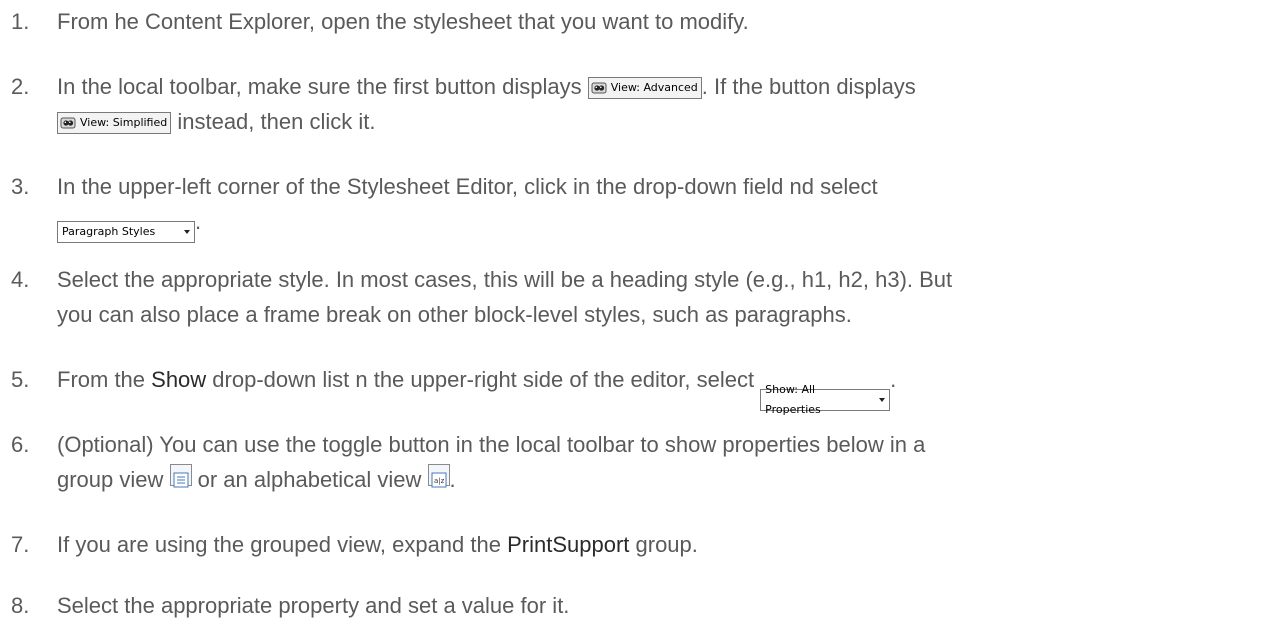 The height and width of the screenshot is (638, 1261). What do you see at coordinates (568, 544) in the screenshot?
I see `printsupport-label: PrintSupport` at bounding box center [568, 544].